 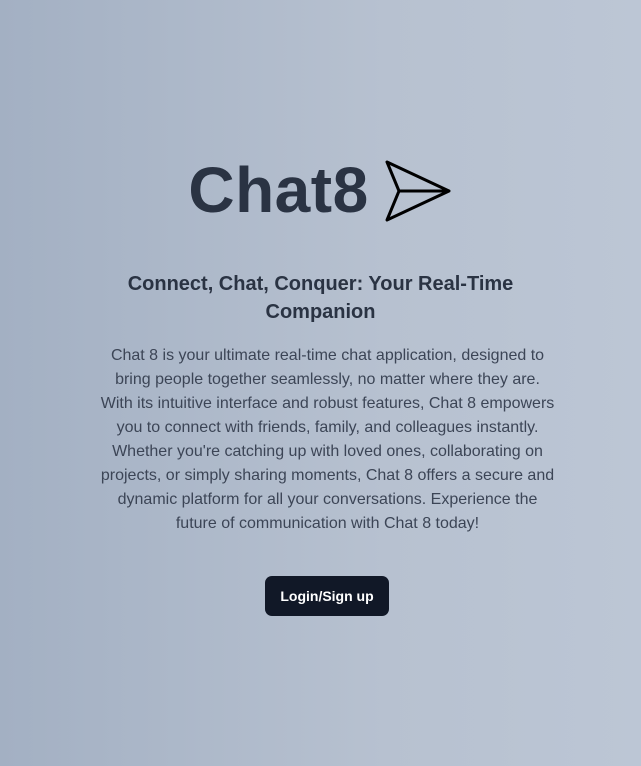 I want to click on brand-header: Chat8, so click(x=320, y=190).